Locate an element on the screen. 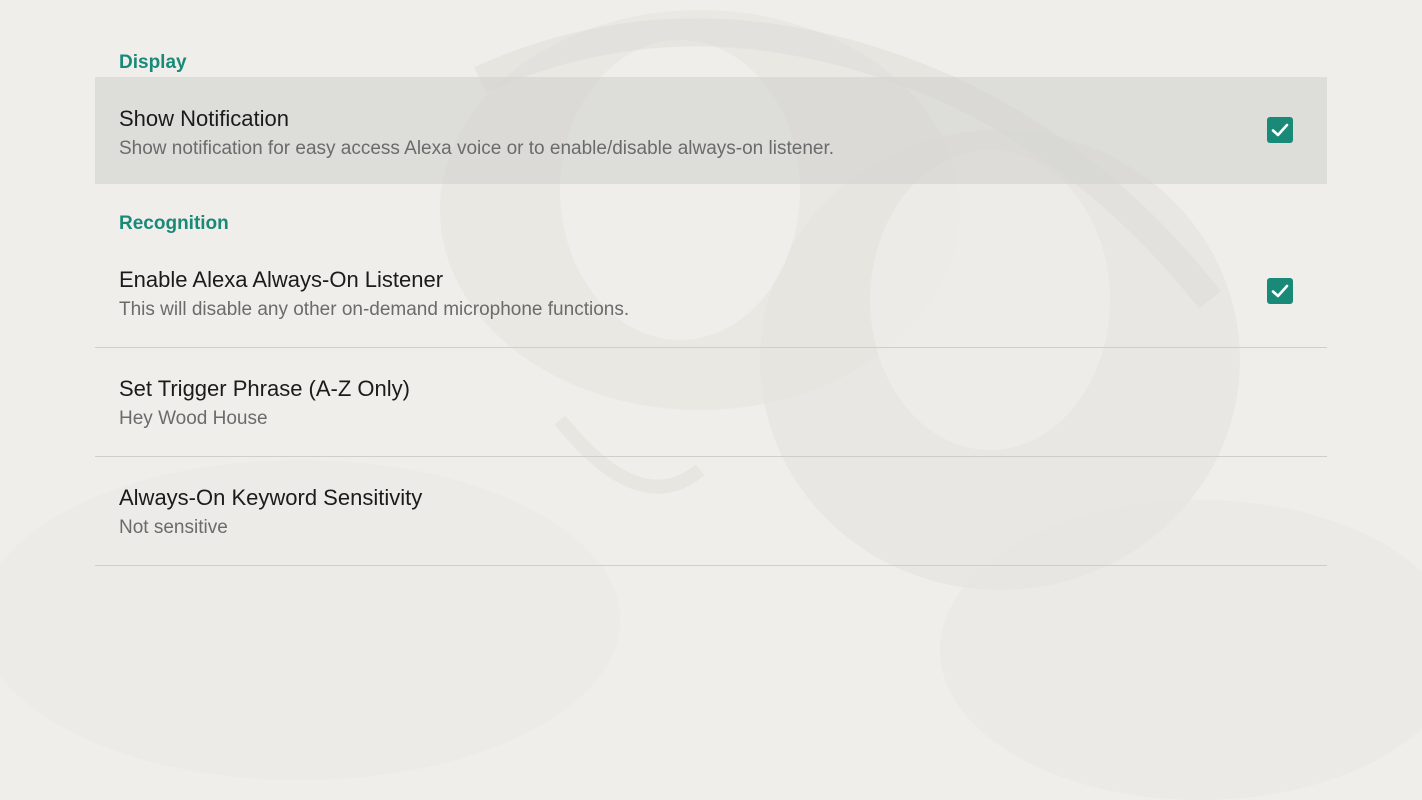 The height and width of the screenshot is (800, 1422). pref-title: Always-On Keyword Sensitivity is located at coordinates (271, 497).